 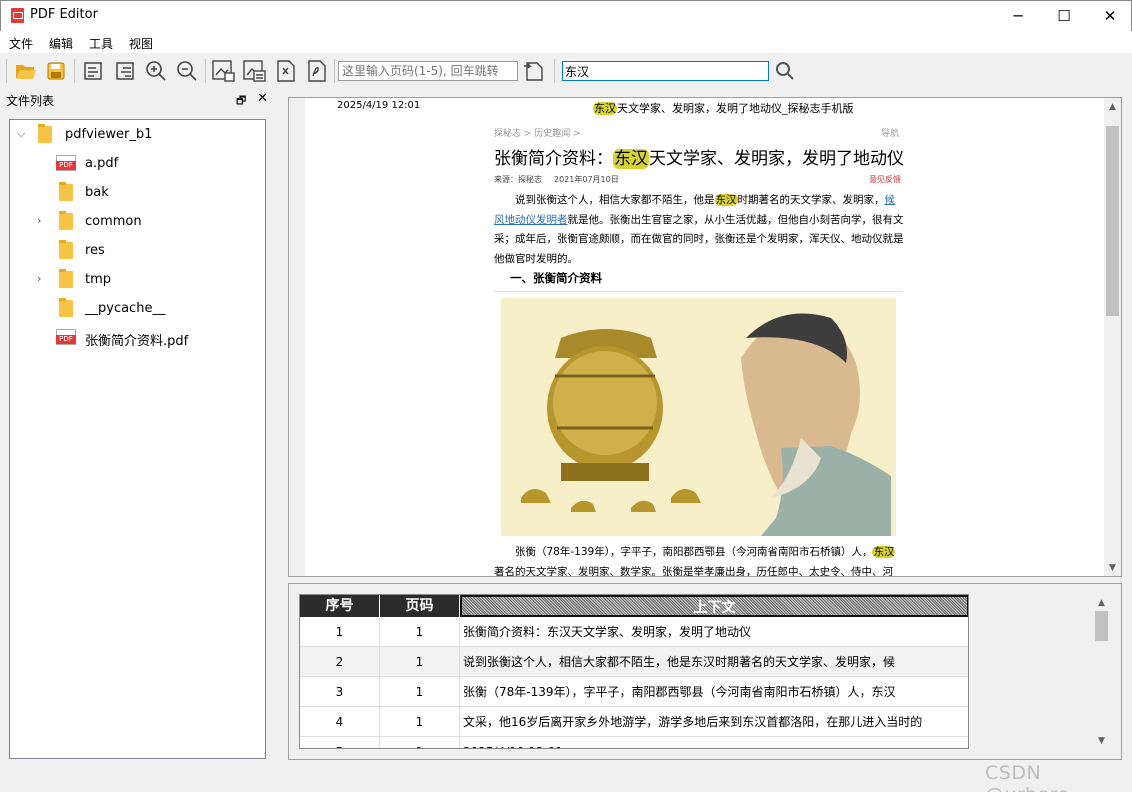 I want to click on results-scrollbar: ▲ ▼, so click(x=1101, y=671).